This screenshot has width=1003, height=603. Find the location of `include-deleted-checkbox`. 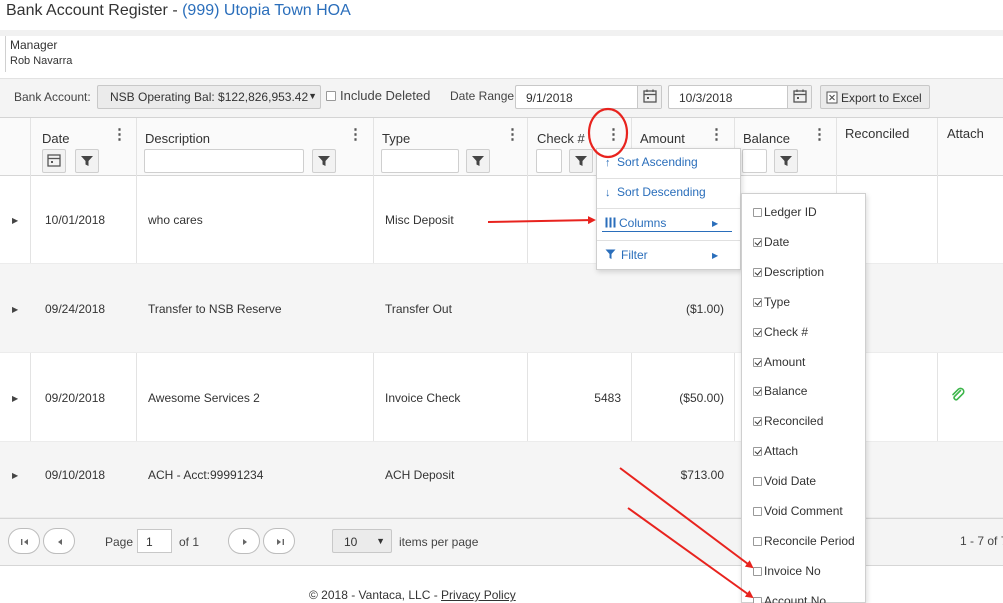

include-deleted-checkbox is located at coordinates (331, 96).